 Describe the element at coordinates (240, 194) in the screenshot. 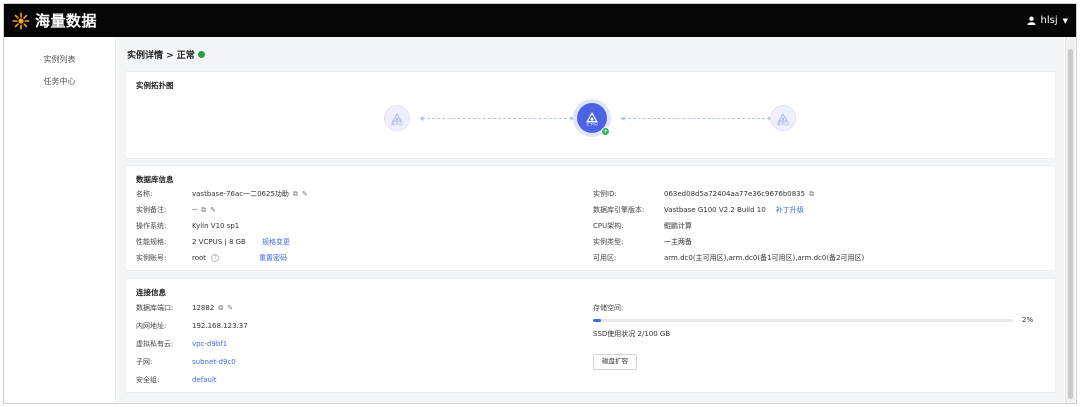

I see `field-value: vastbase-76ac一二0625功助` at that location.